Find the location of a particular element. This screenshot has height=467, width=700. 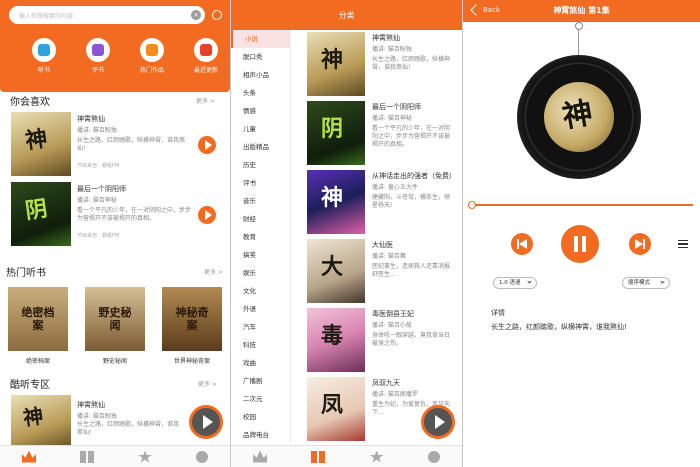

quick-nav-item: 最近更新 is located at coordinates (206, 56).